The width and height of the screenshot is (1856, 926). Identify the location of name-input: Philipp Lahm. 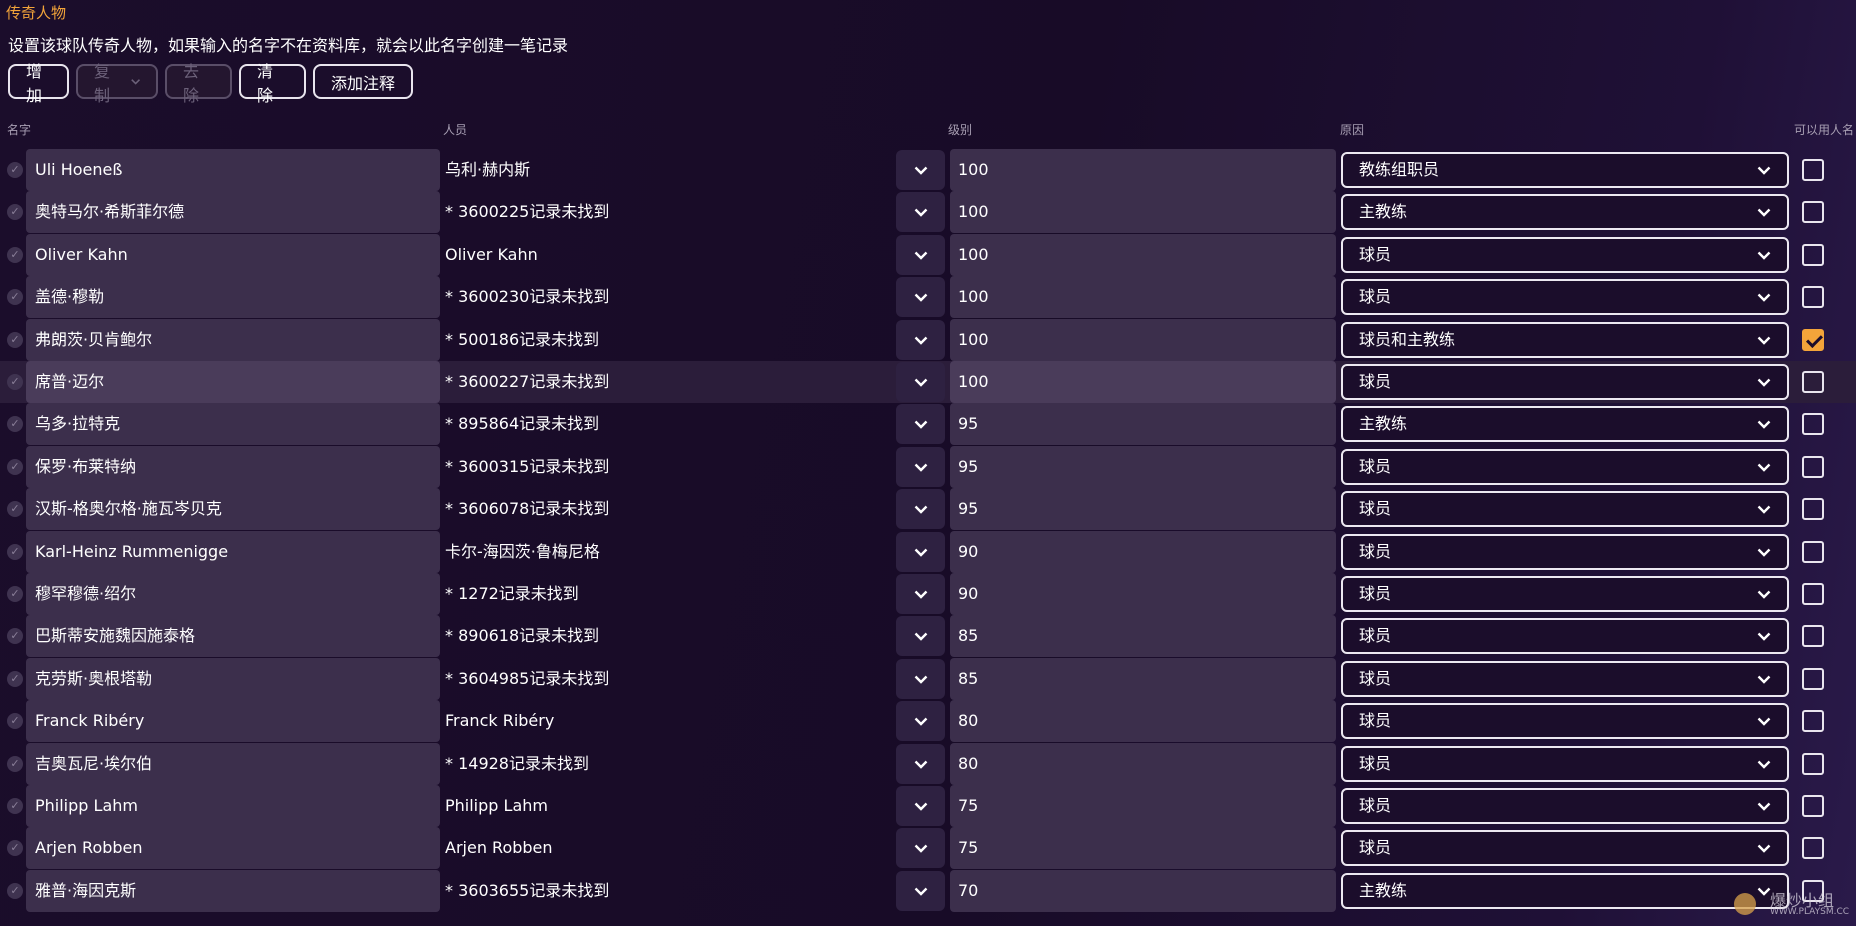
(233, 806).